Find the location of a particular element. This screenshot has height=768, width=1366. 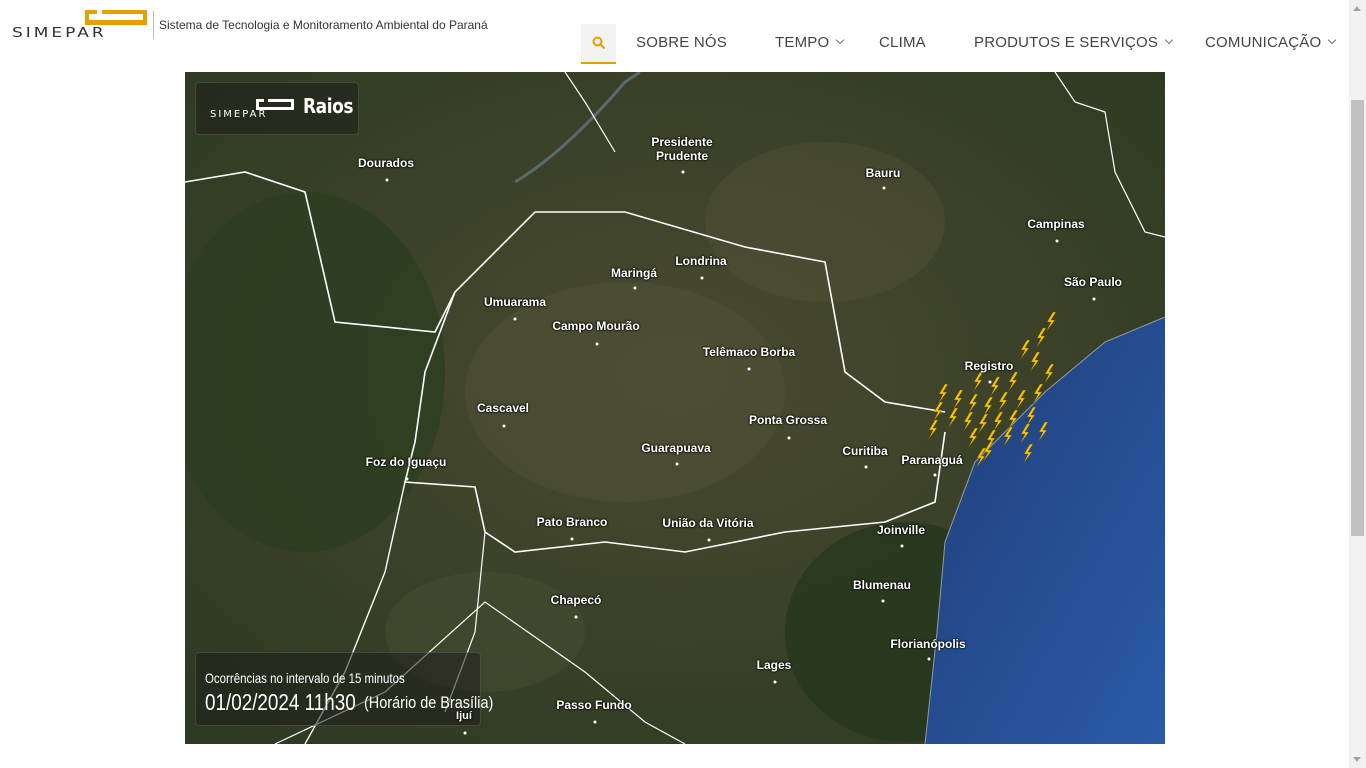

city-label: Campinas is located at coordinates (1056, 224).